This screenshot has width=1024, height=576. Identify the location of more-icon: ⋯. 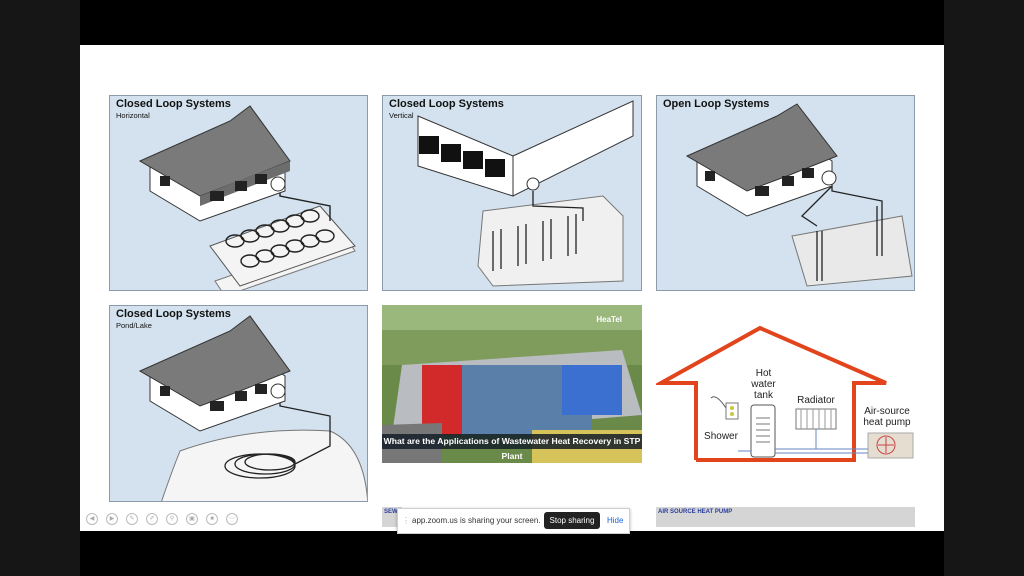
(232, 519).